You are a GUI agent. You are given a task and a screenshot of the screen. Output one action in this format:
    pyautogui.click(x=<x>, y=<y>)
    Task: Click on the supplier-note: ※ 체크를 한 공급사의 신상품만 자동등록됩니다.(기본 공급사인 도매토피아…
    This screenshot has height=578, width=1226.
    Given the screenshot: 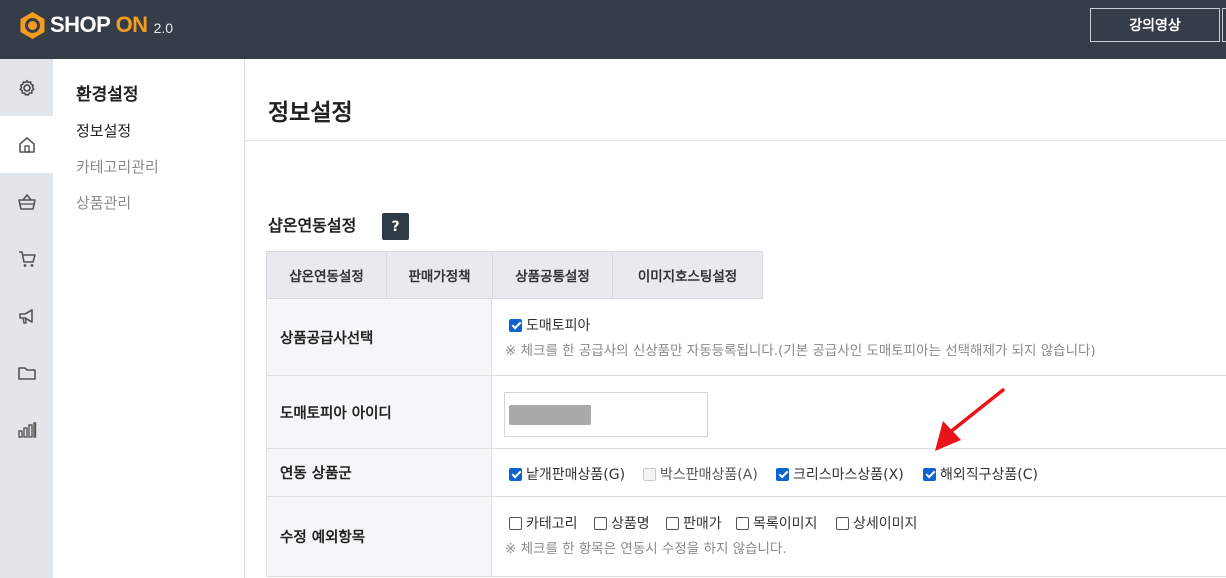 What is the action you would take?
    pyautogui.click(x=800, y=351)
    